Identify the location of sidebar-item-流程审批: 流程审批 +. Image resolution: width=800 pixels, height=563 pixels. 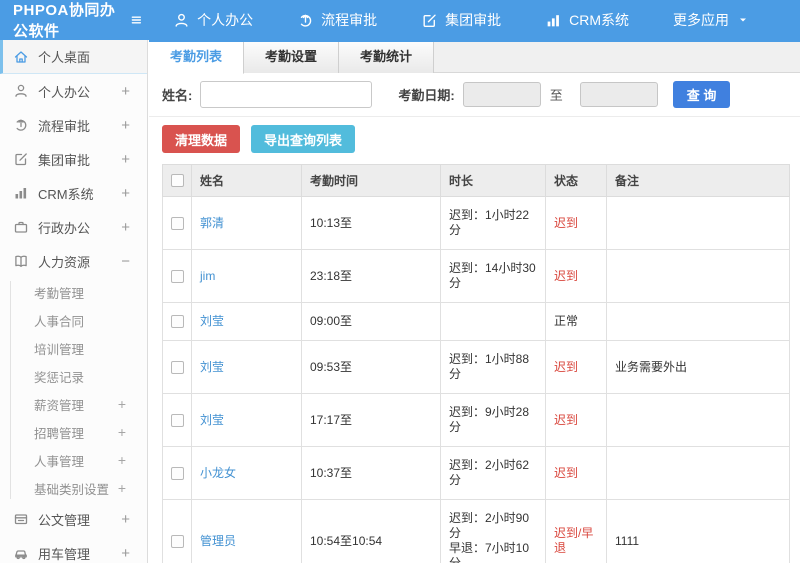
(73, 125).